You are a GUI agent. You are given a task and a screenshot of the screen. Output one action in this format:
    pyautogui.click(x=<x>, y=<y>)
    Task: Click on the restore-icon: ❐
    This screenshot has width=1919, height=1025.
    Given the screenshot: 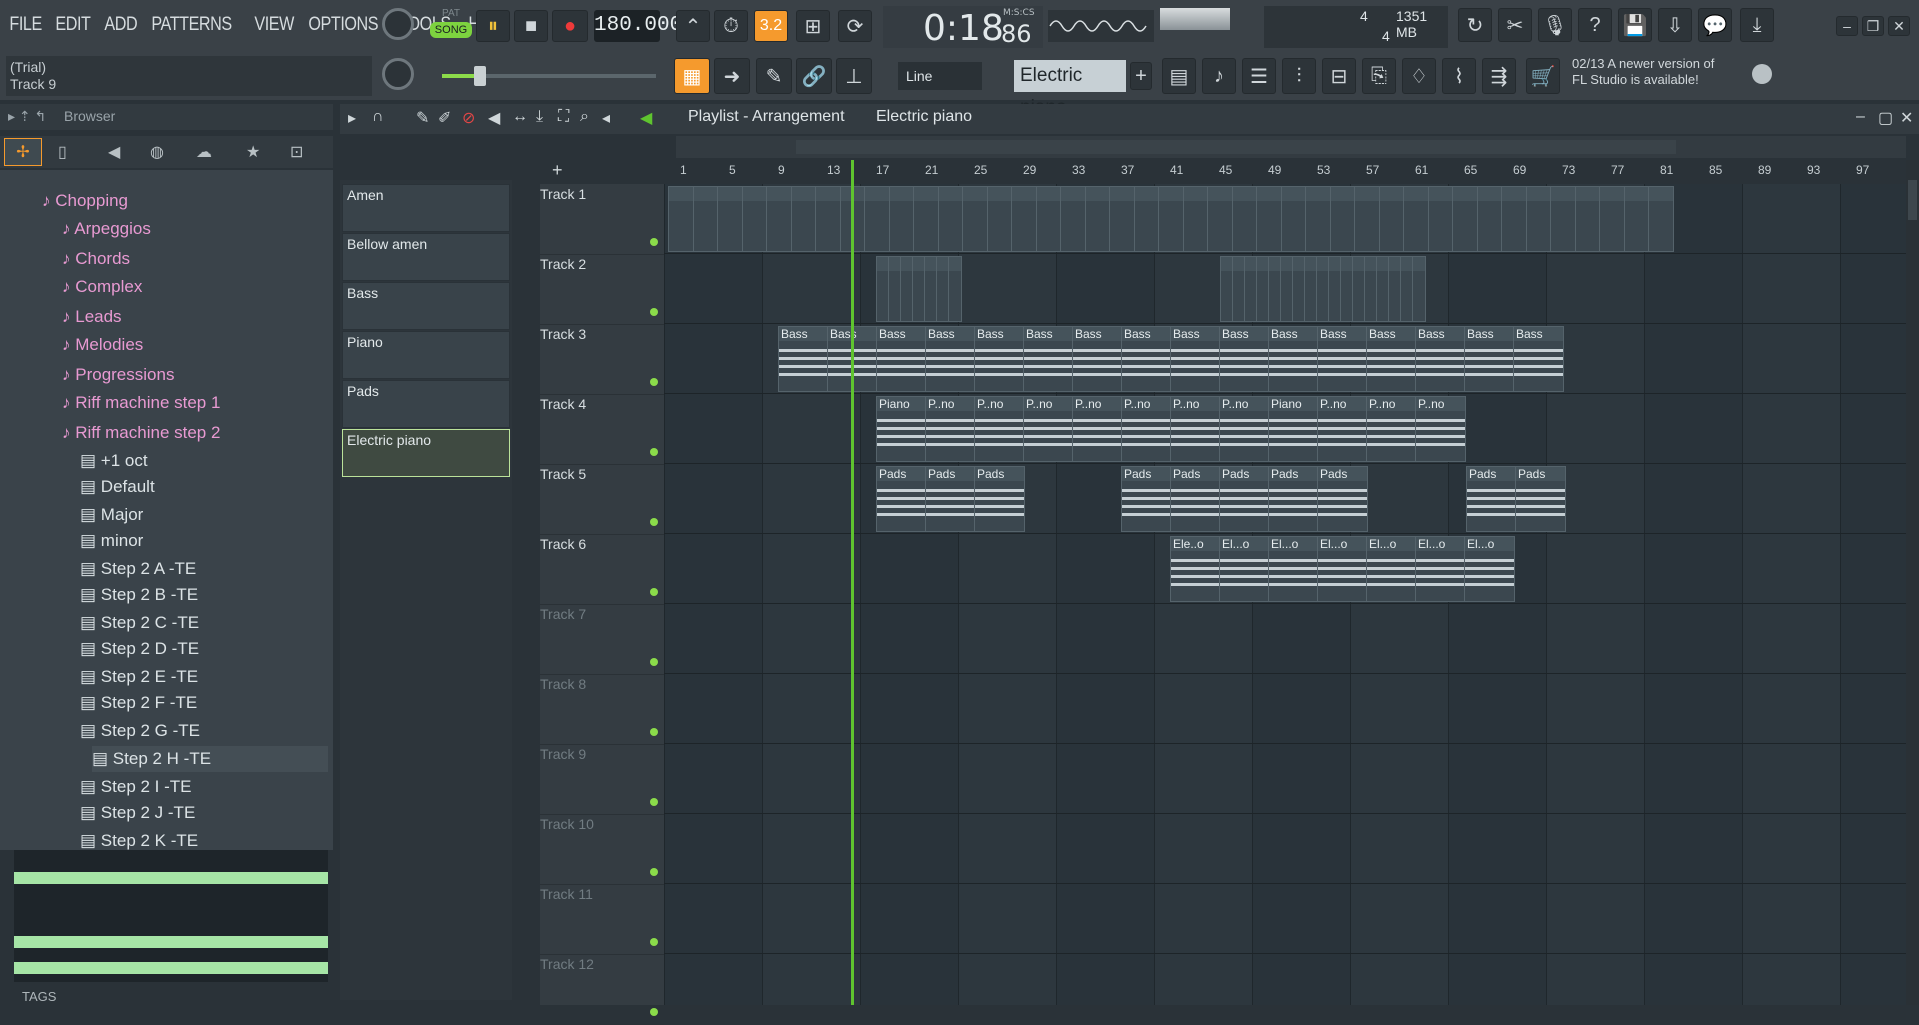 What is the action you would take?
    pyautogui.click(x=1873, y=26)
    